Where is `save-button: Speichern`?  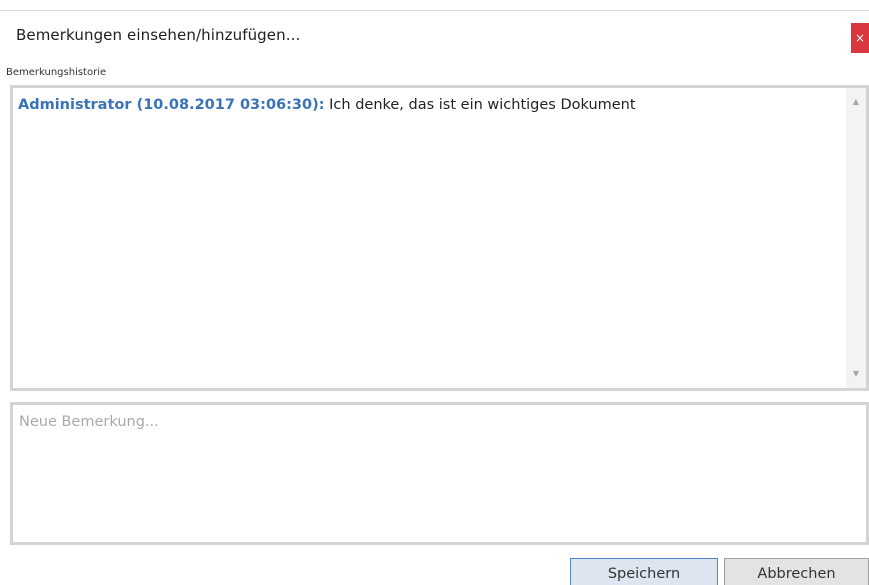 save-button: Speichern is located at coordinates (644, 571).